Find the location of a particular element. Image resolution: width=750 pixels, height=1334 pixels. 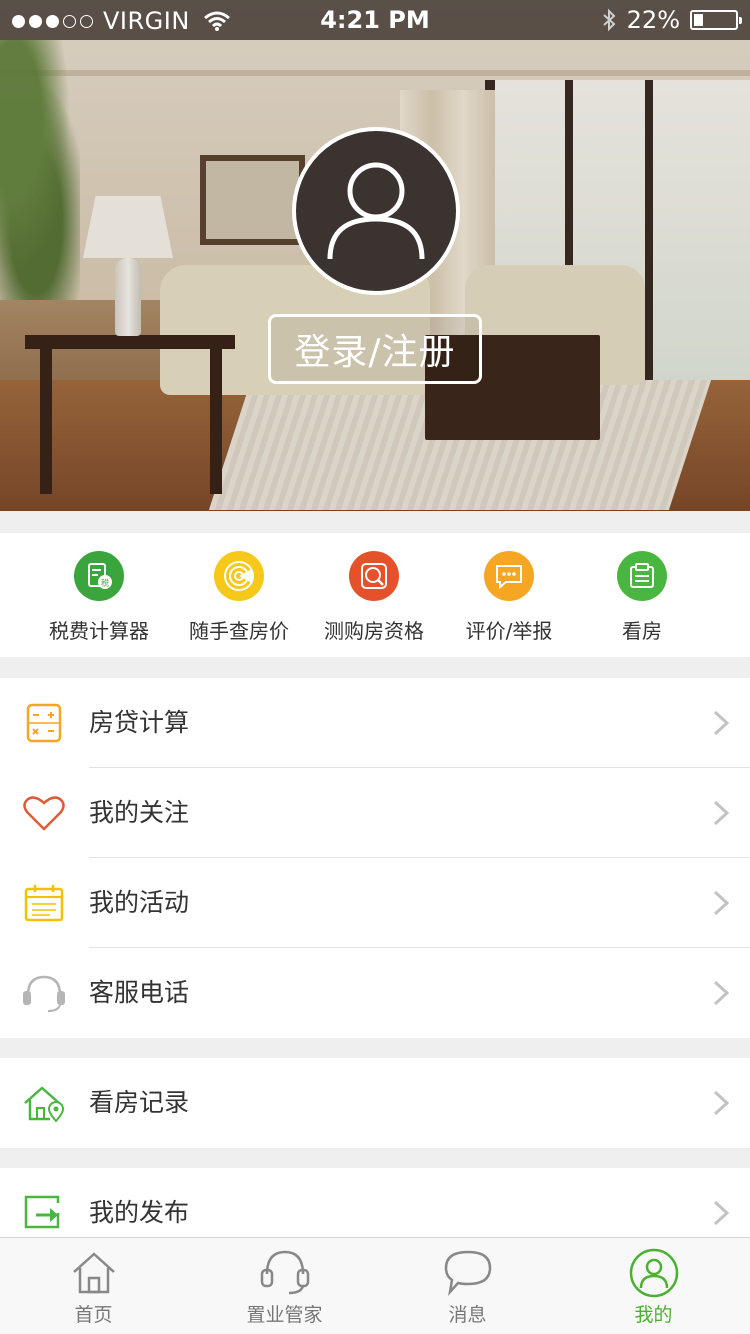

menu-item-my-follows: 我的关注 is located at coordinates (375, 813).